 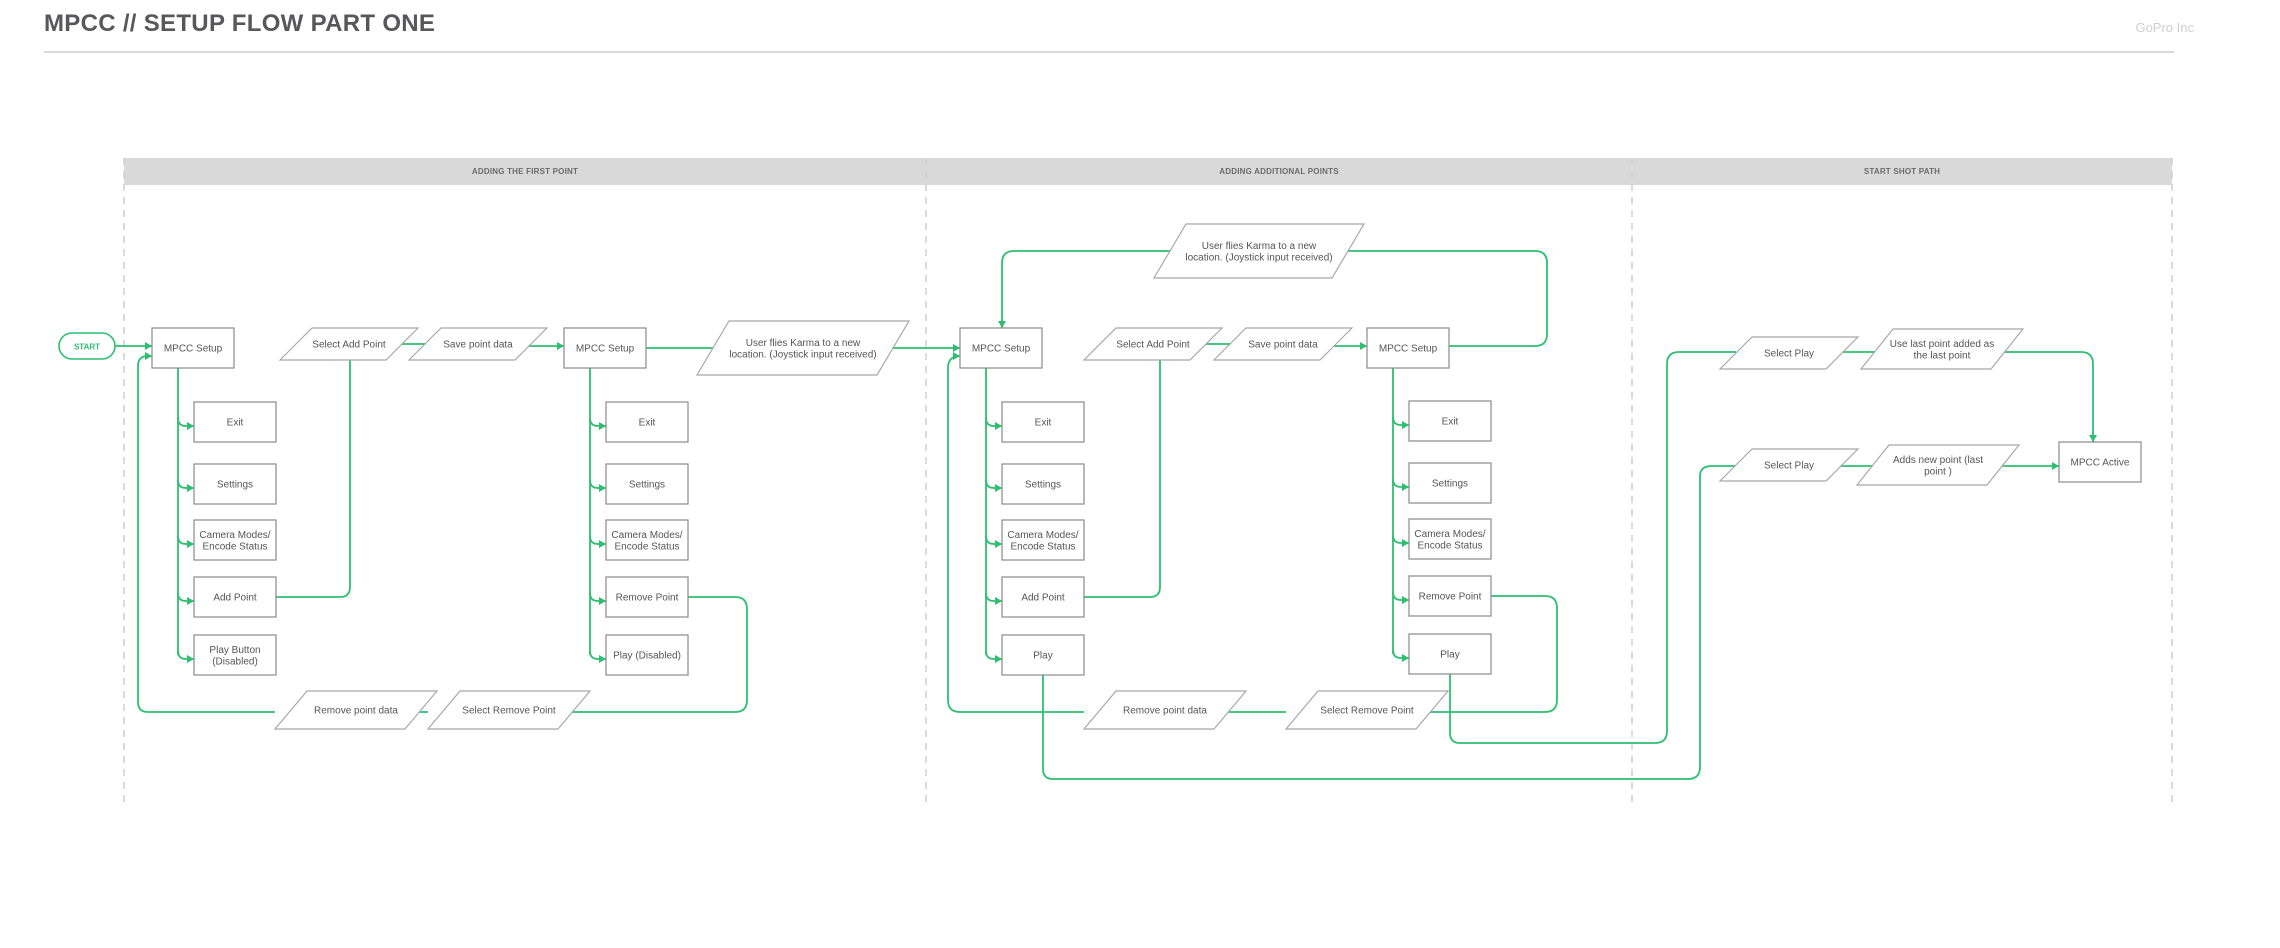 I want to click on node-a-setup: MPCC Setup, so click(x=193, y=348).